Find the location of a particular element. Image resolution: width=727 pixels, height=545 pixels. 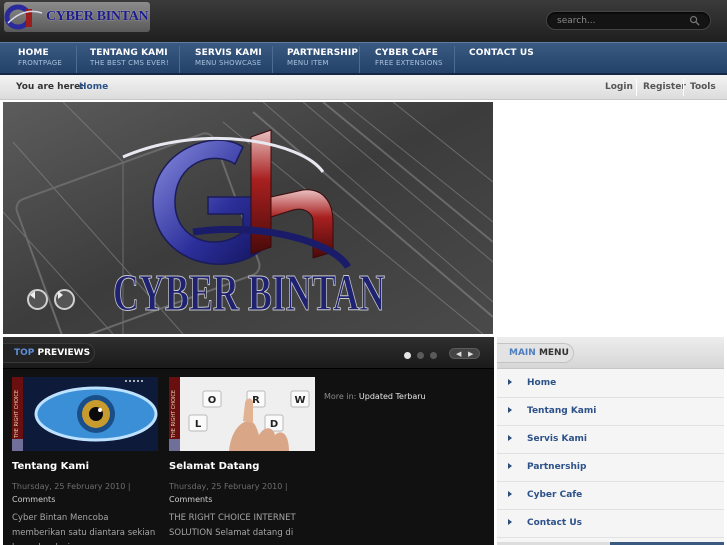

eye-thumbnail-image: THE RIGHT CHOICE is located at coordinates (85, 414).